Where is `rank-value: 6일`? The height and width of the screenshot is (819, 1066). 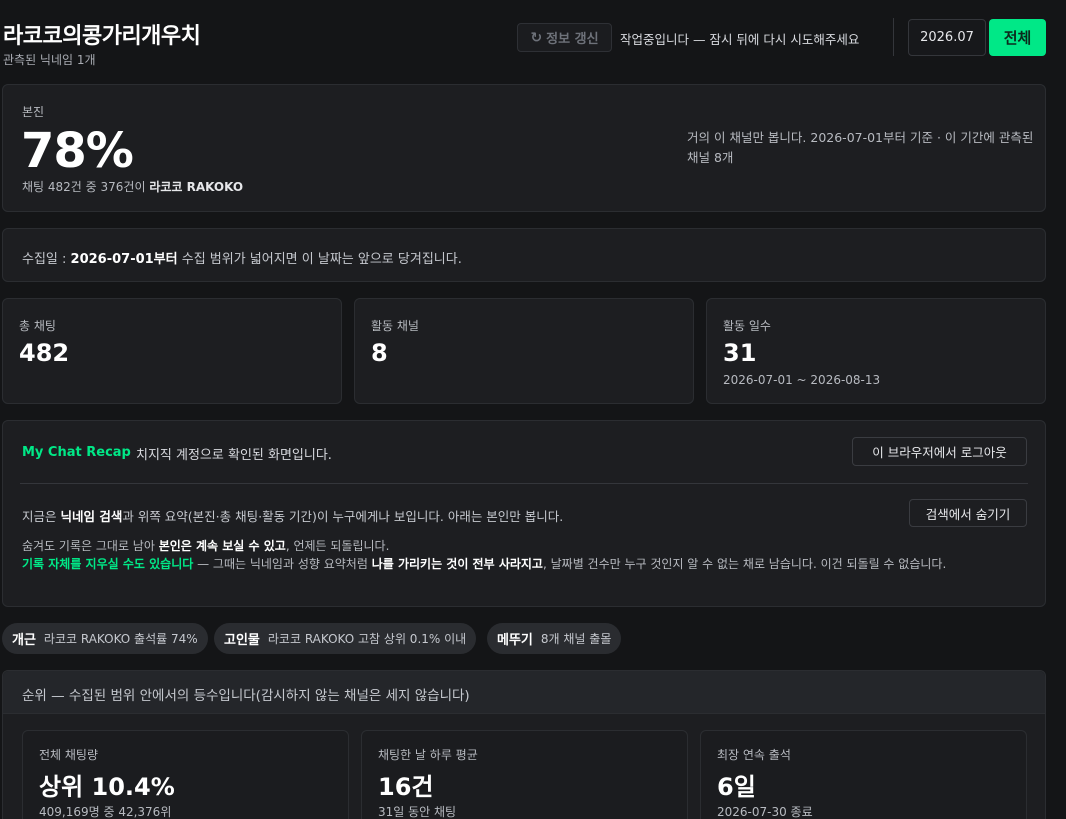 rank-value: 6일 is located at coordinates (736, 787).